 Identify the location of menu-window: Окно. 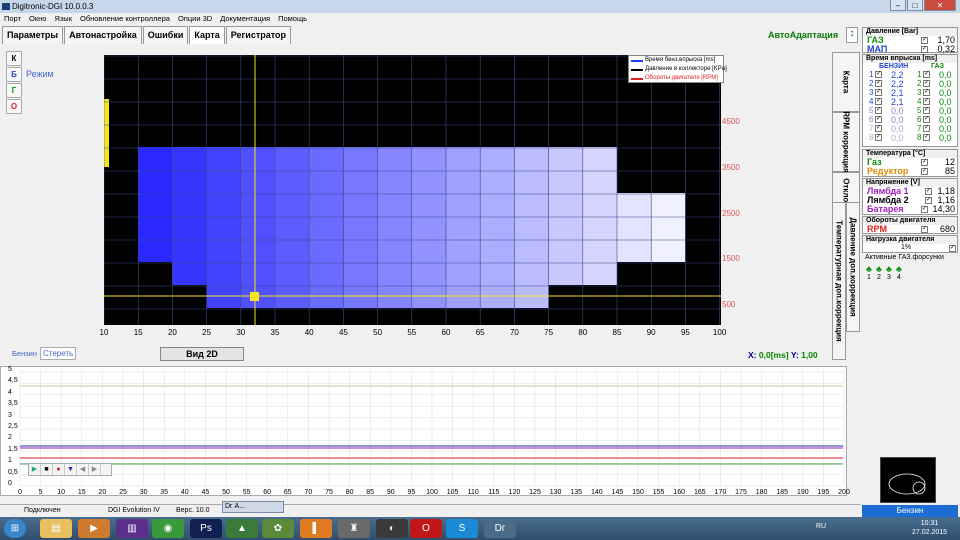
(37, 19).